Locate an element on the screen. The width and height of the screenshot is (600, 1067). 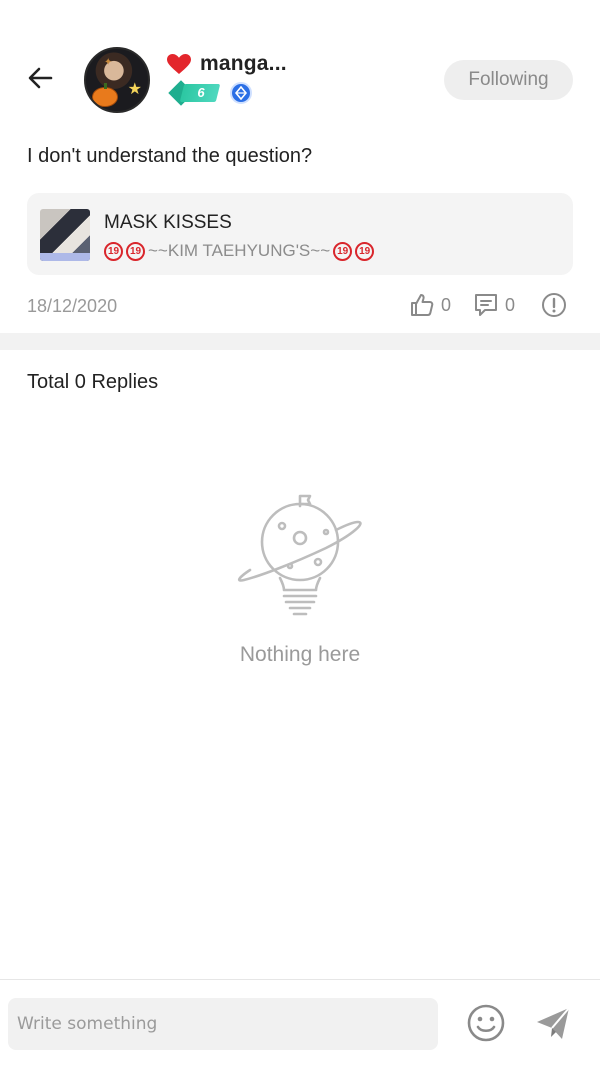
arrow-left-icon is located at coordinates (40, 78).